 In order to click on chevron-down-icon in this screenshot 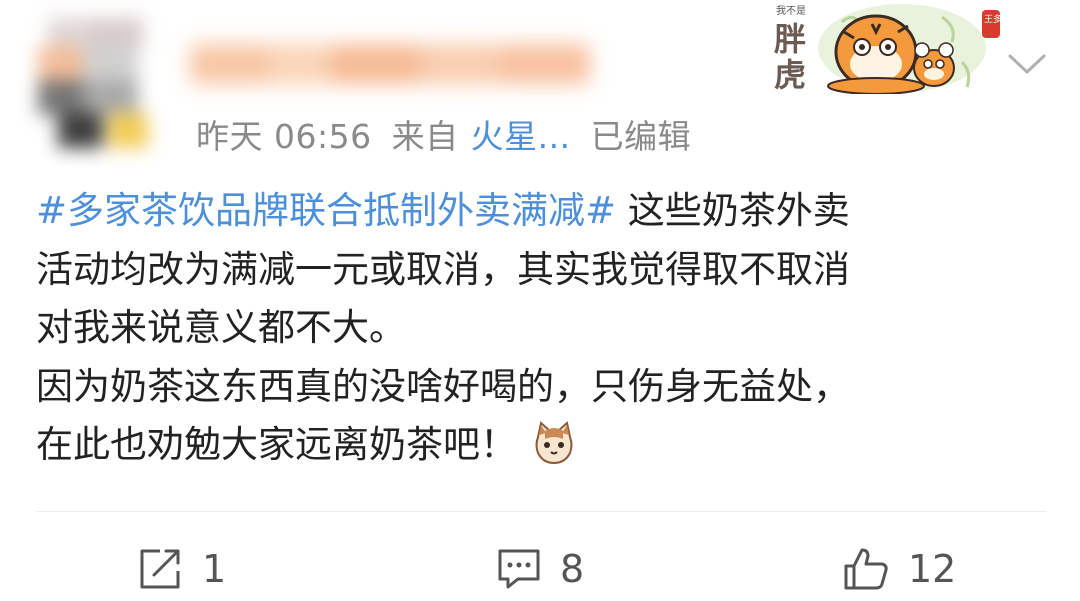, I will do `click(1027, 64)`.